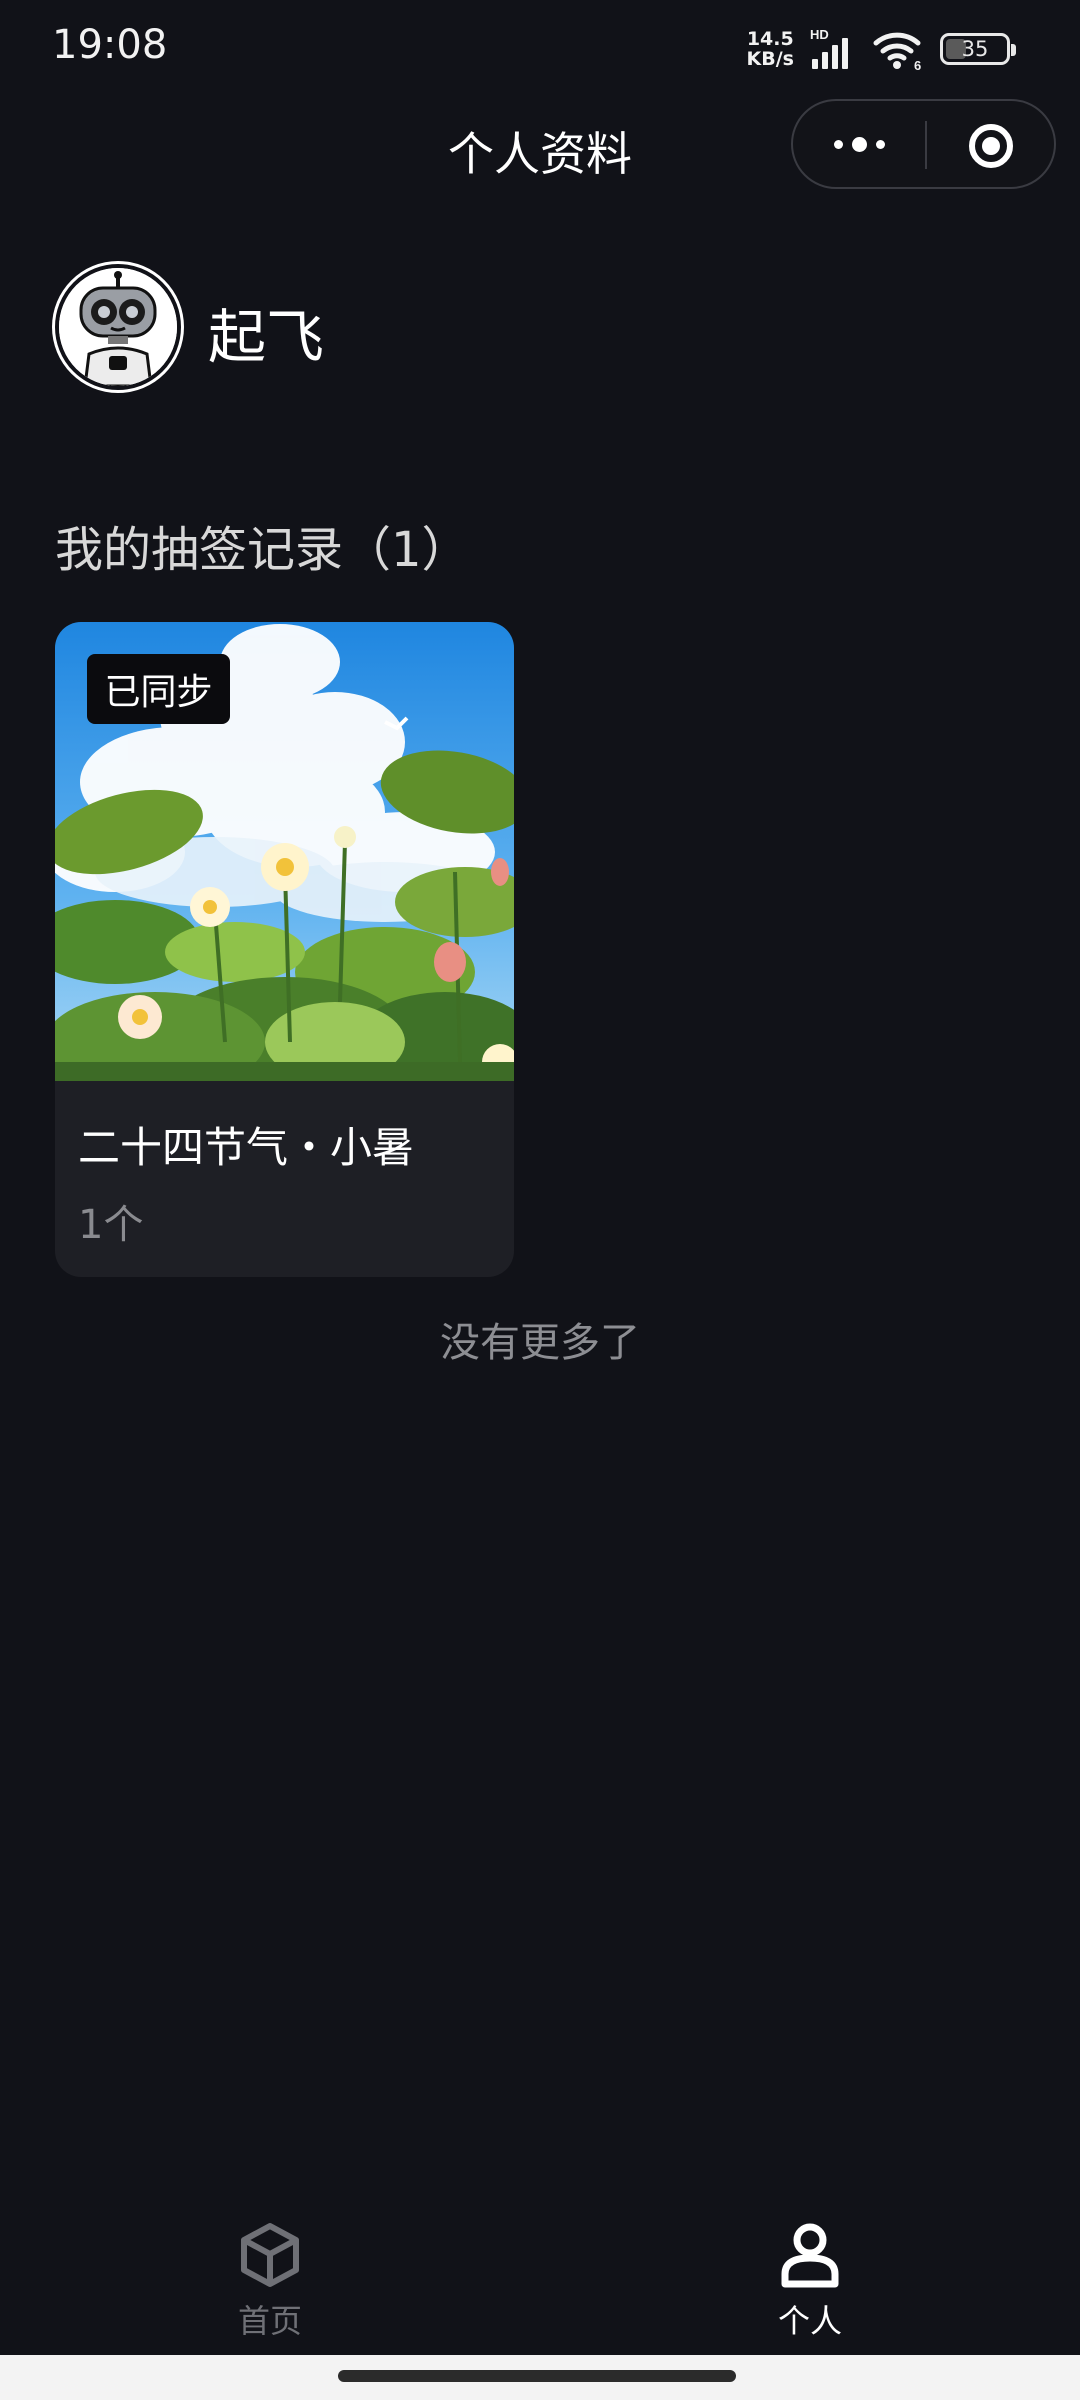 The image size is (1080, 2400). Describe the element at coordinates (270, 2255) in the screenshot. I see `cube-icon` at that location.